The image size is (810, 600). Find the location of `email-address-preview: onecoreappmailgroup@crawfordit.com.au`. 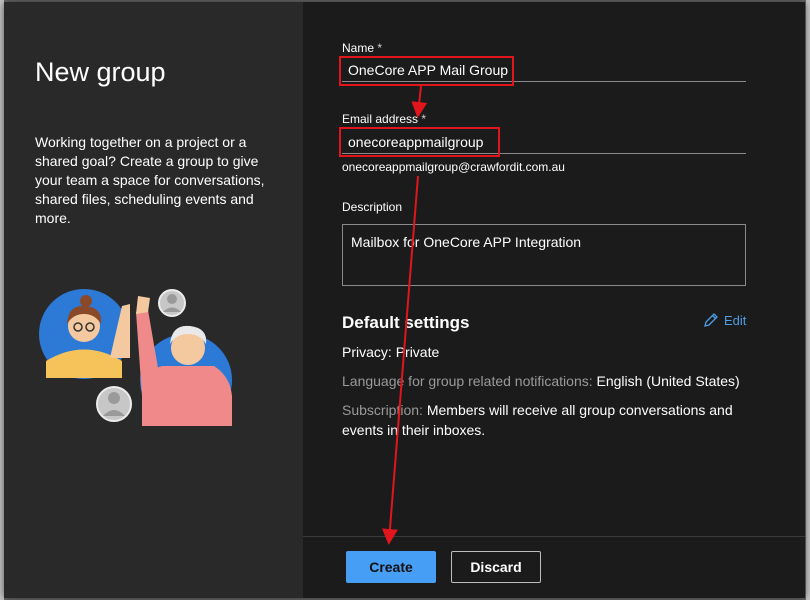

email-address-preview: onecoreappmailgroup@crawfordit.com.au is located at coordinates (453, 167).